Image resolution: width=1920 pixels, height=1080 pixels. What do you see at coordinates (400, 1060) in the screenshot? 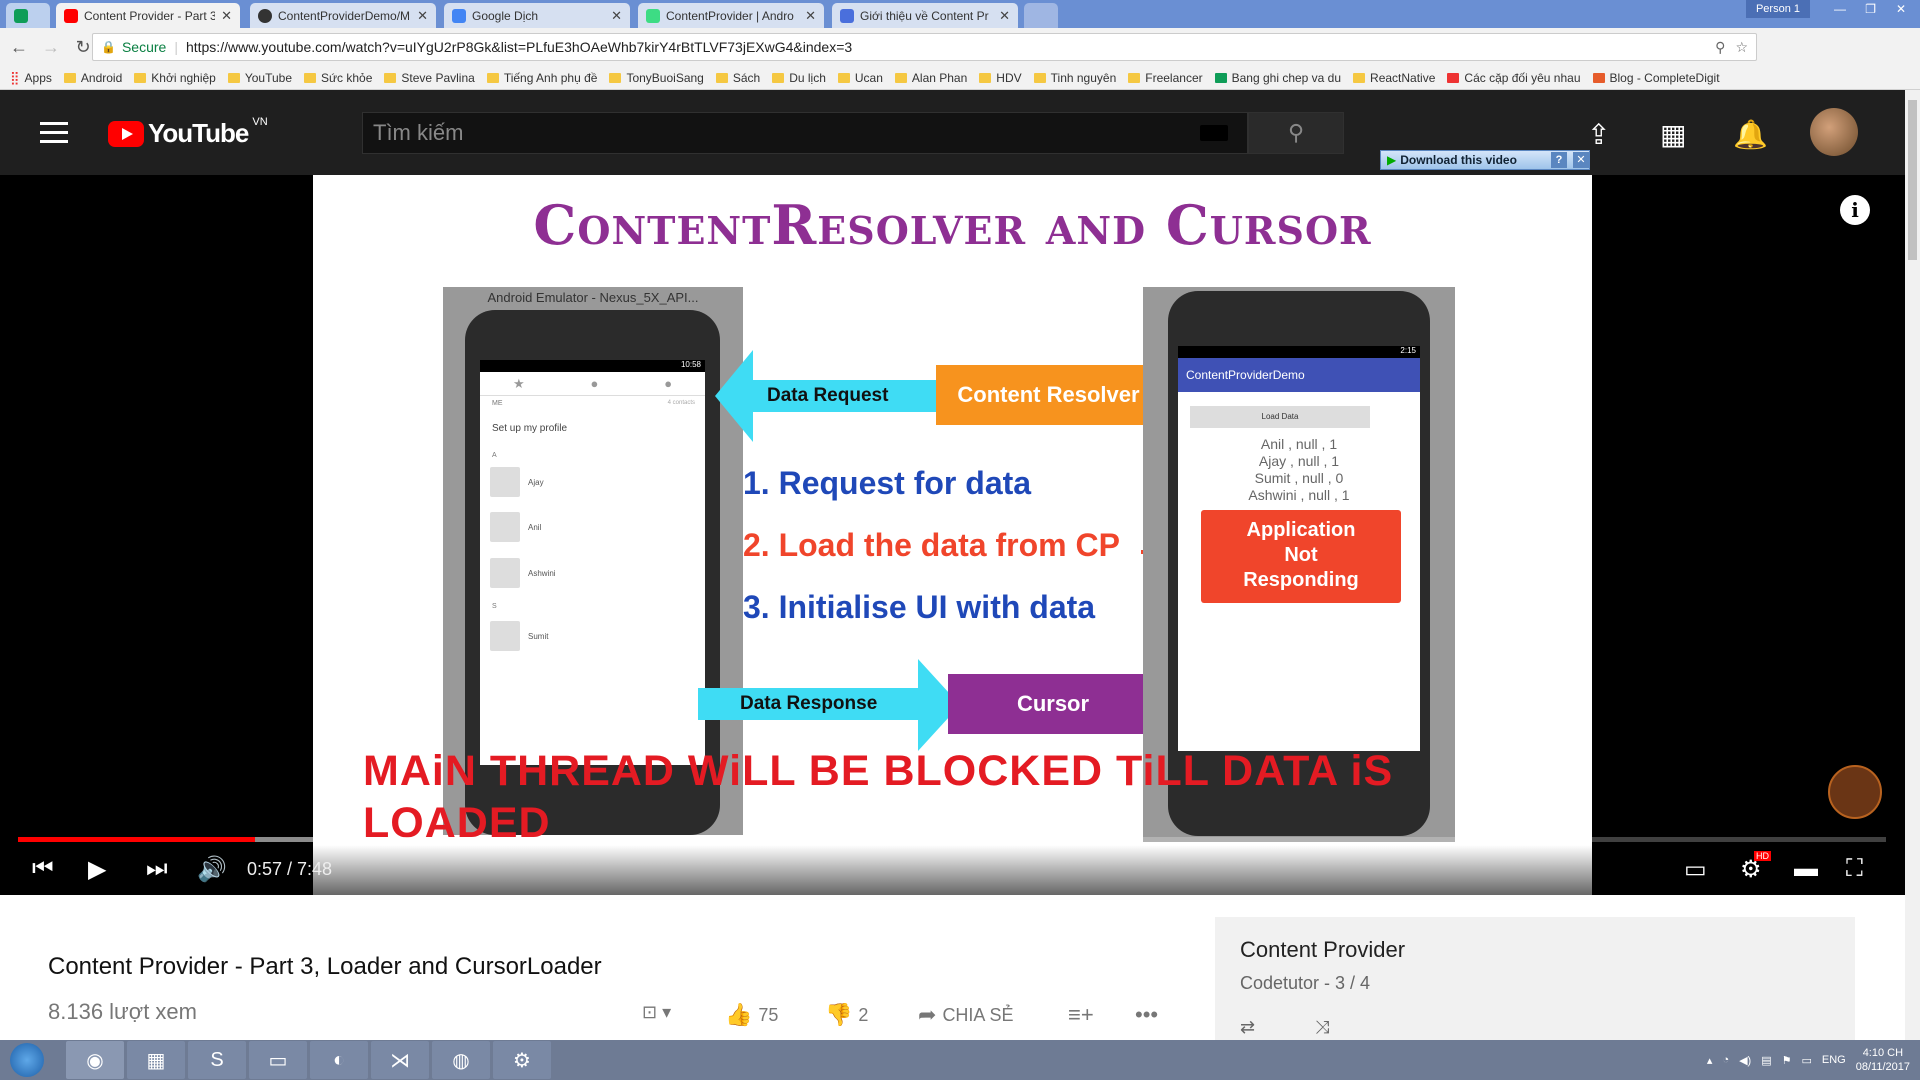
I see `vscode-app-icon: ⋊` at bounding box center [400, 1060].